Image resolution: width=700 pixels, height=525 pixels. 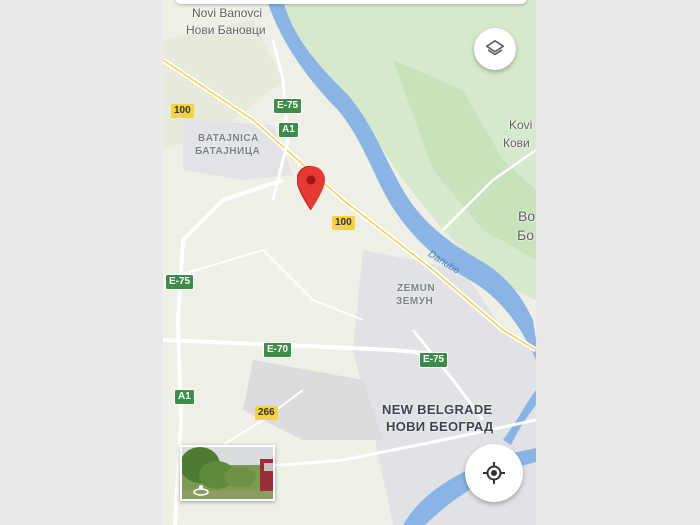 What do you see at coordinates (437, 409) in the screenshot?
I see `label-new-belgrade: NEW BELGRADE` at bounding box center [437, 409].